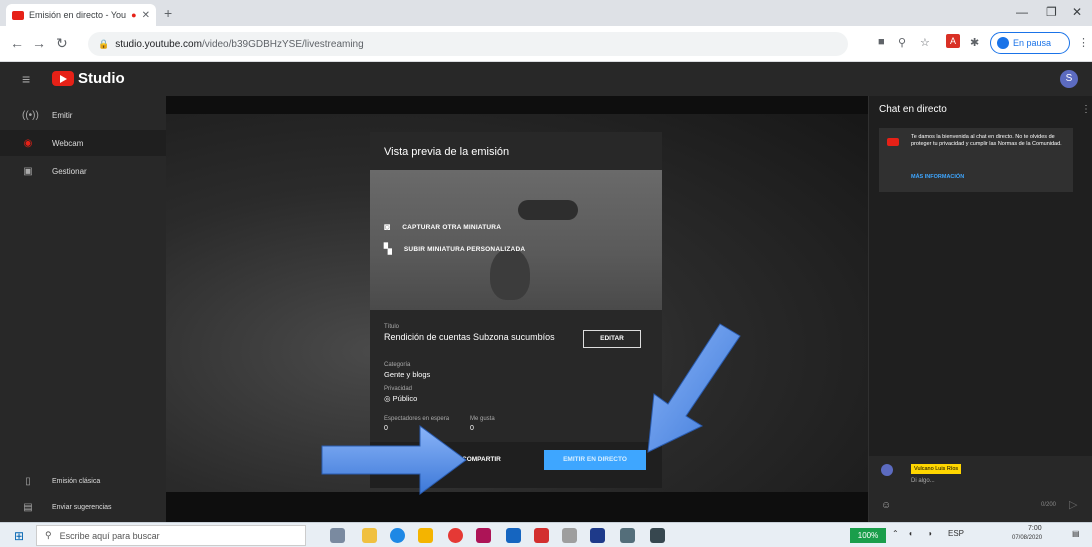  I want to click on nav-item-classic: ▯ Emisión clásica, so click(83, 481).